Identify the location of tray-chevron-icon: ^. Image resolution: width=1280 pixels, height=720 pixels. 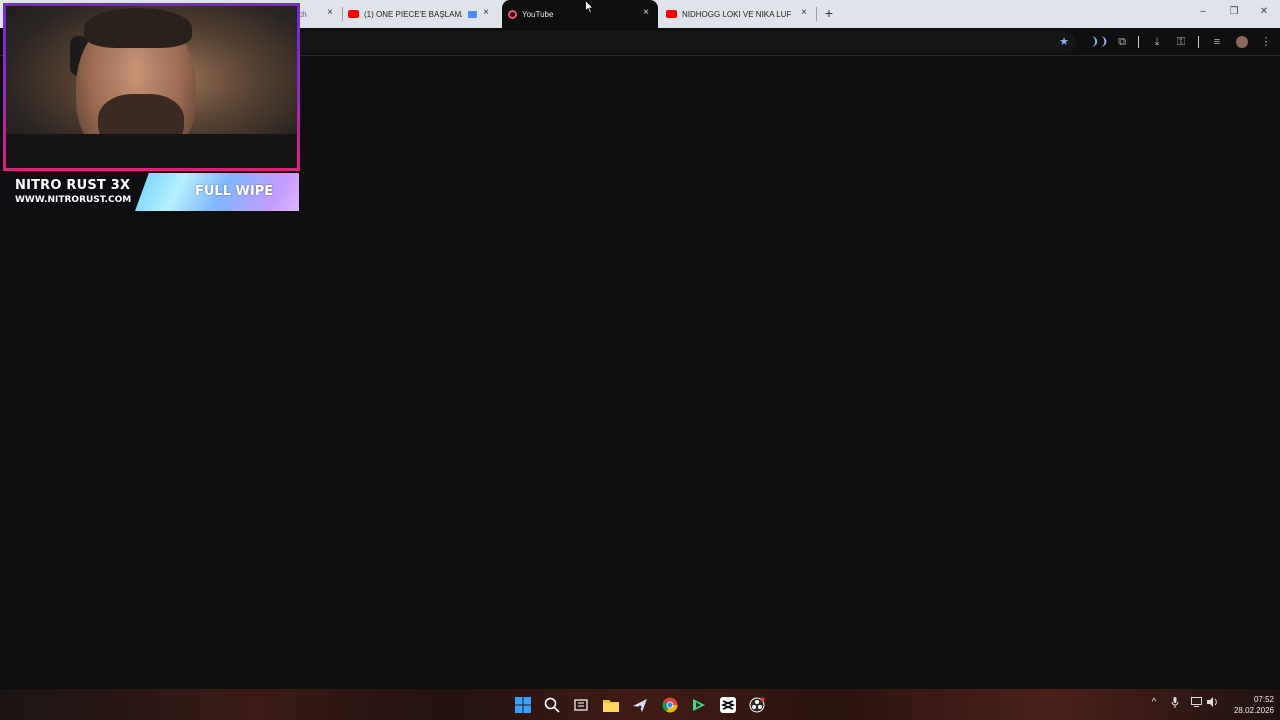
(1154, 702).